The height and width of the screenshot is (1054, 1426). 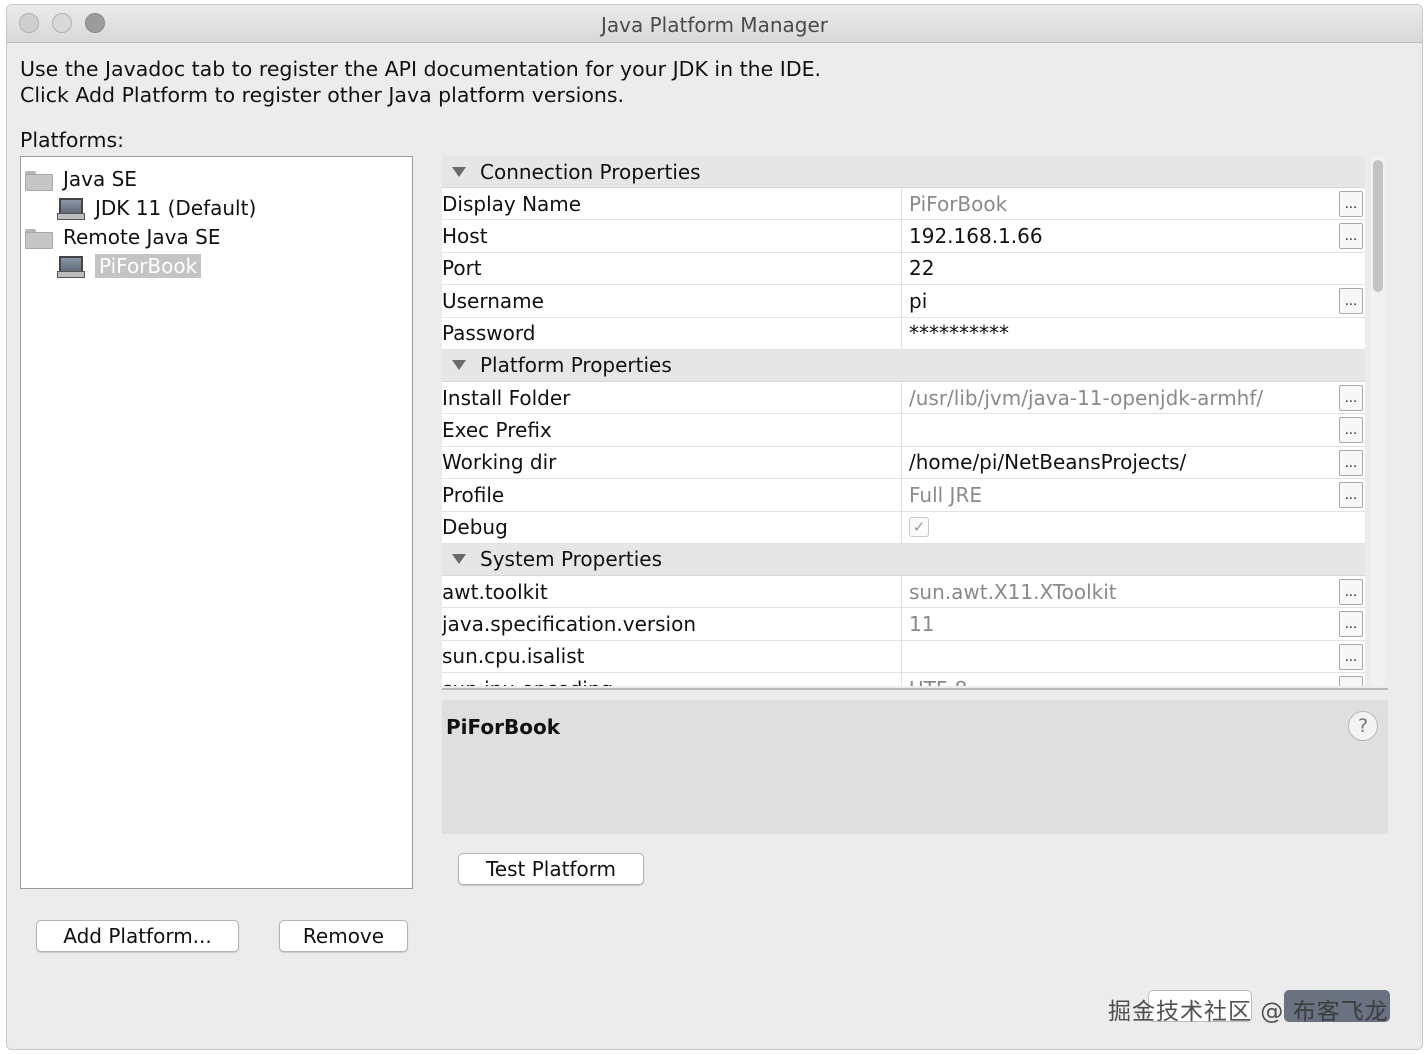 I want to click on tree-item-label: JDK 11 (Default), so click(x=176, y=208).